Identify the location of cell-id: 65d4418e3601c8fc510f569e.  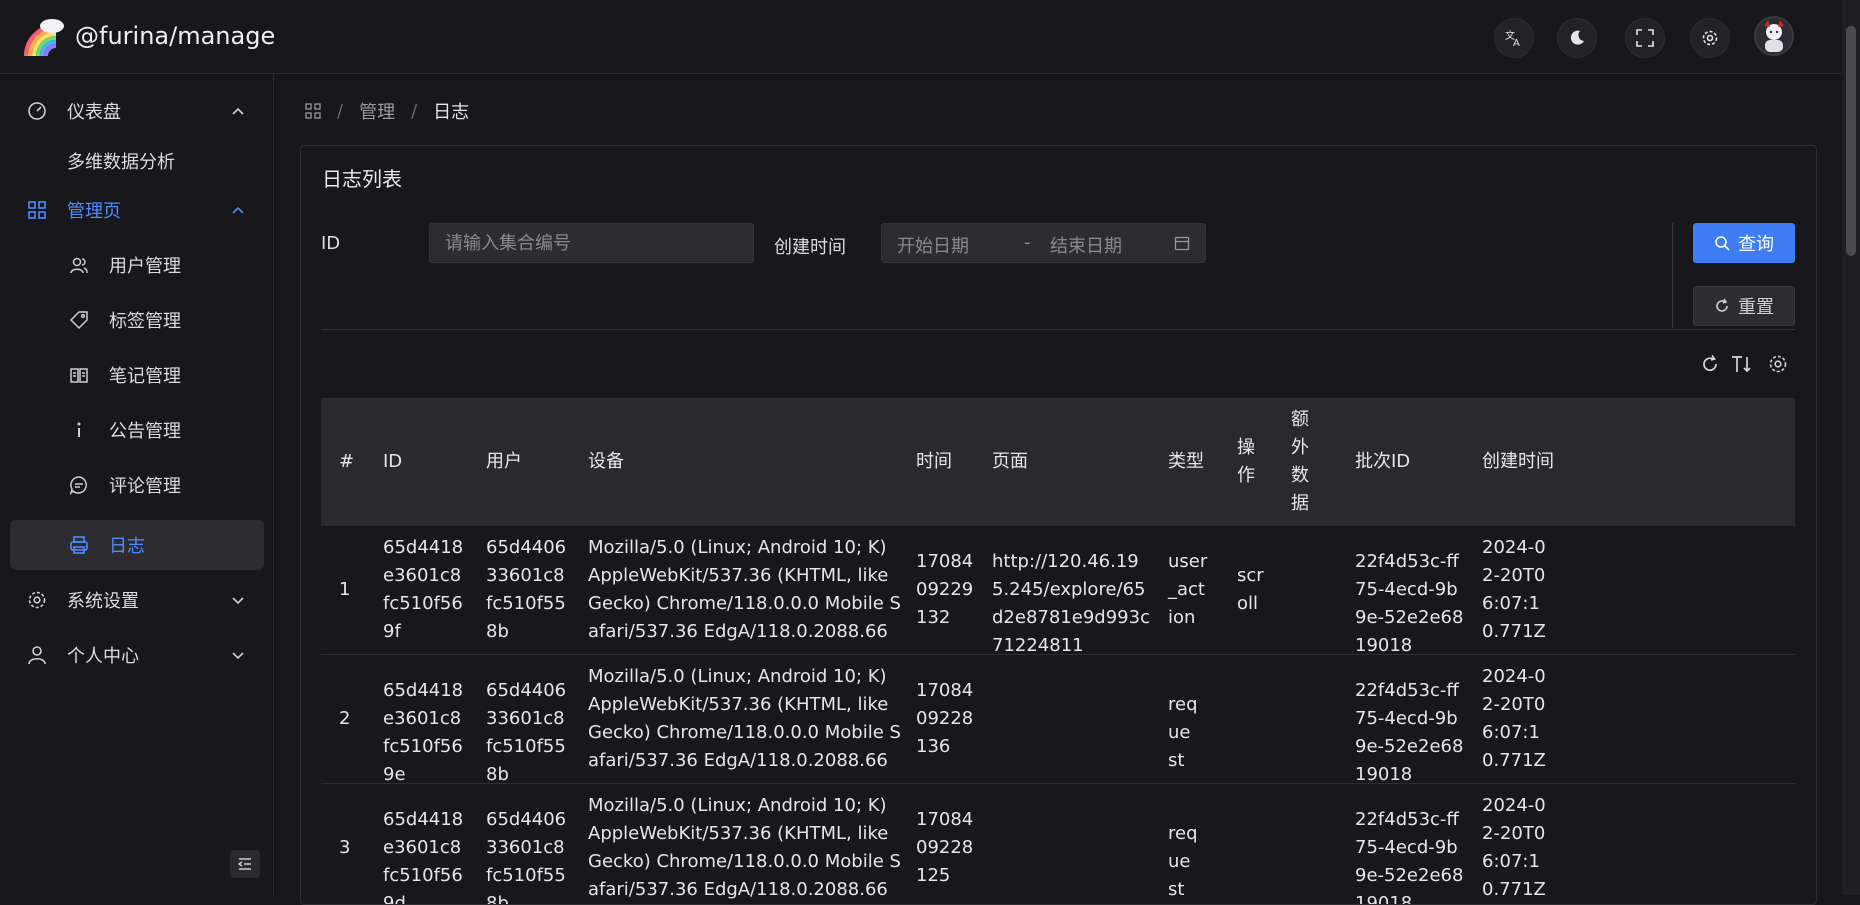
(423, 732).